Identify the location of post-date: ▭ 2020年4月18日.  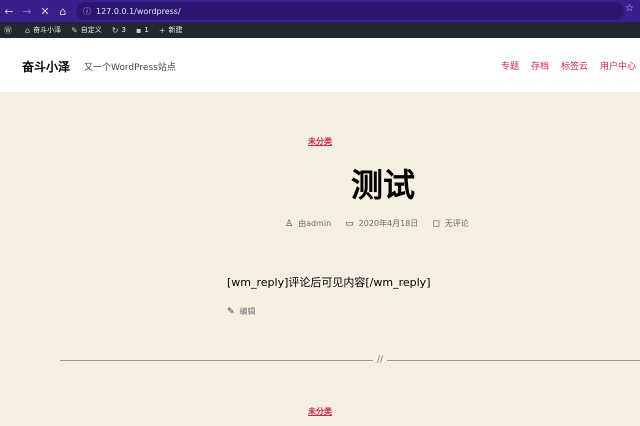
(381, 223).